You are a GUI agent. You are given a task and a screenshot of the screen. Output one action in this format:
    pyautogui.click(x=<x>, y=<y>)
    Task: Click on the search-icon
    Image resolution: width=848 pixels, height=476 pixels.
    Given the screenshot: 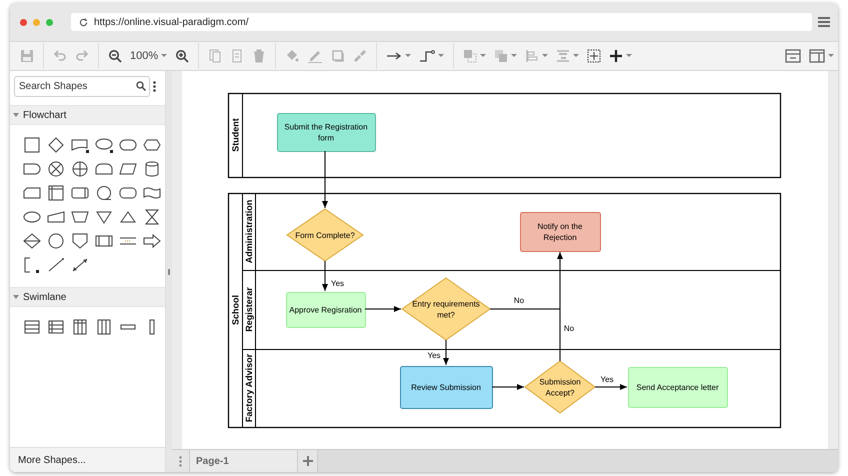 What is the action you would take?
    pyautogui.click(x=141, y=86)
    